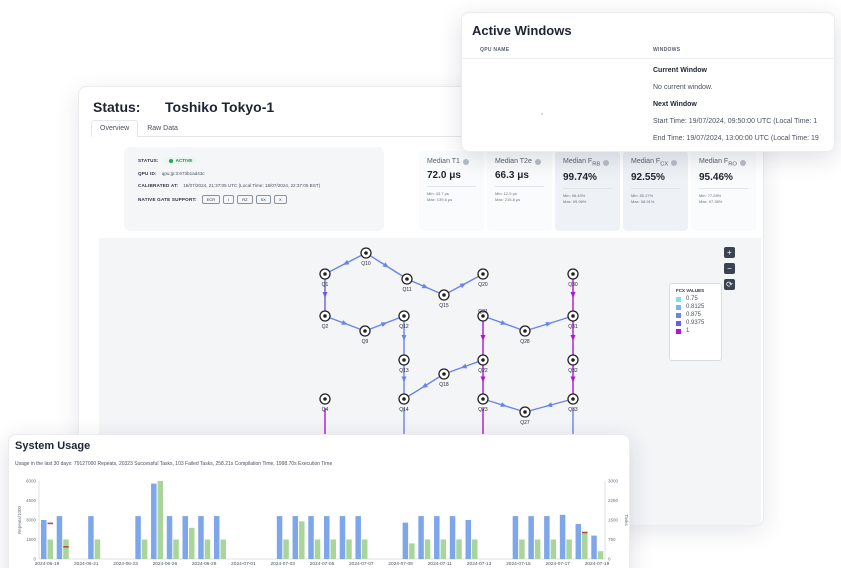 The height and width of the screenshot is (568, 841). What do you see at coordinates (162, 128) in the screenshot?
I see `tab-raw-data: Raw Data` at bounding box center [162, 128].